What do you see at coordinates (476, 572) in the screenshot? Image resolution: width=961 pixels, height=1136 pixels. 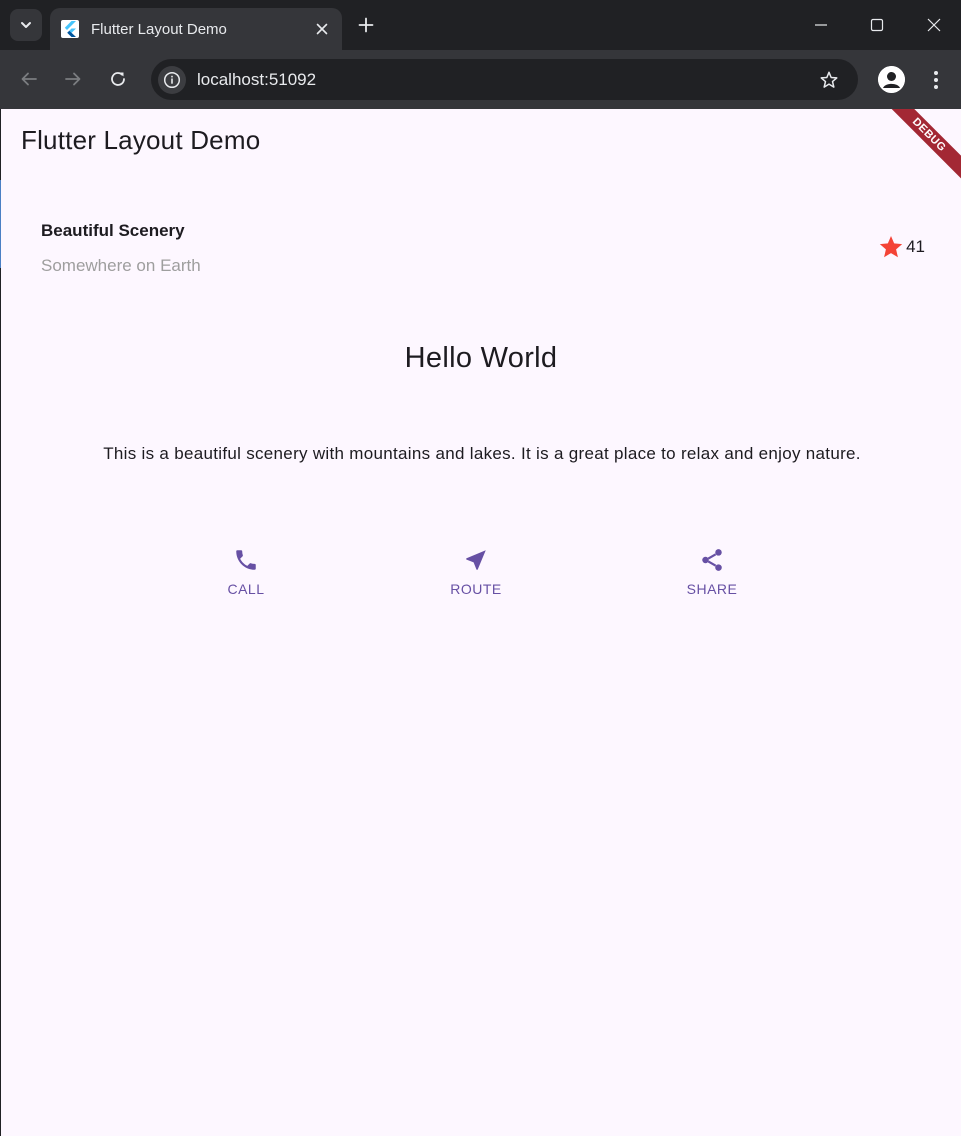 I see `route-button: ROUTE` at bounding box center [476, 572].